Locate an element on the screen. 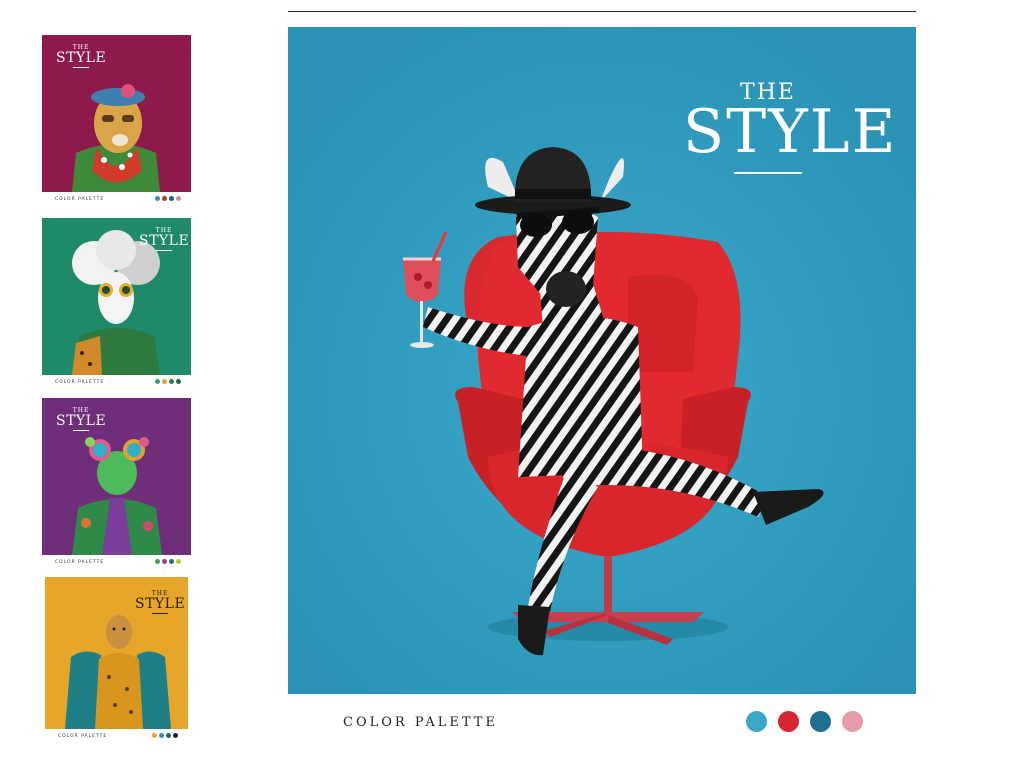 The image size is (1024, 768). poster-thumbnail-2: THE STYLE COLOR PALETTE is located at coordinates (116, 302).